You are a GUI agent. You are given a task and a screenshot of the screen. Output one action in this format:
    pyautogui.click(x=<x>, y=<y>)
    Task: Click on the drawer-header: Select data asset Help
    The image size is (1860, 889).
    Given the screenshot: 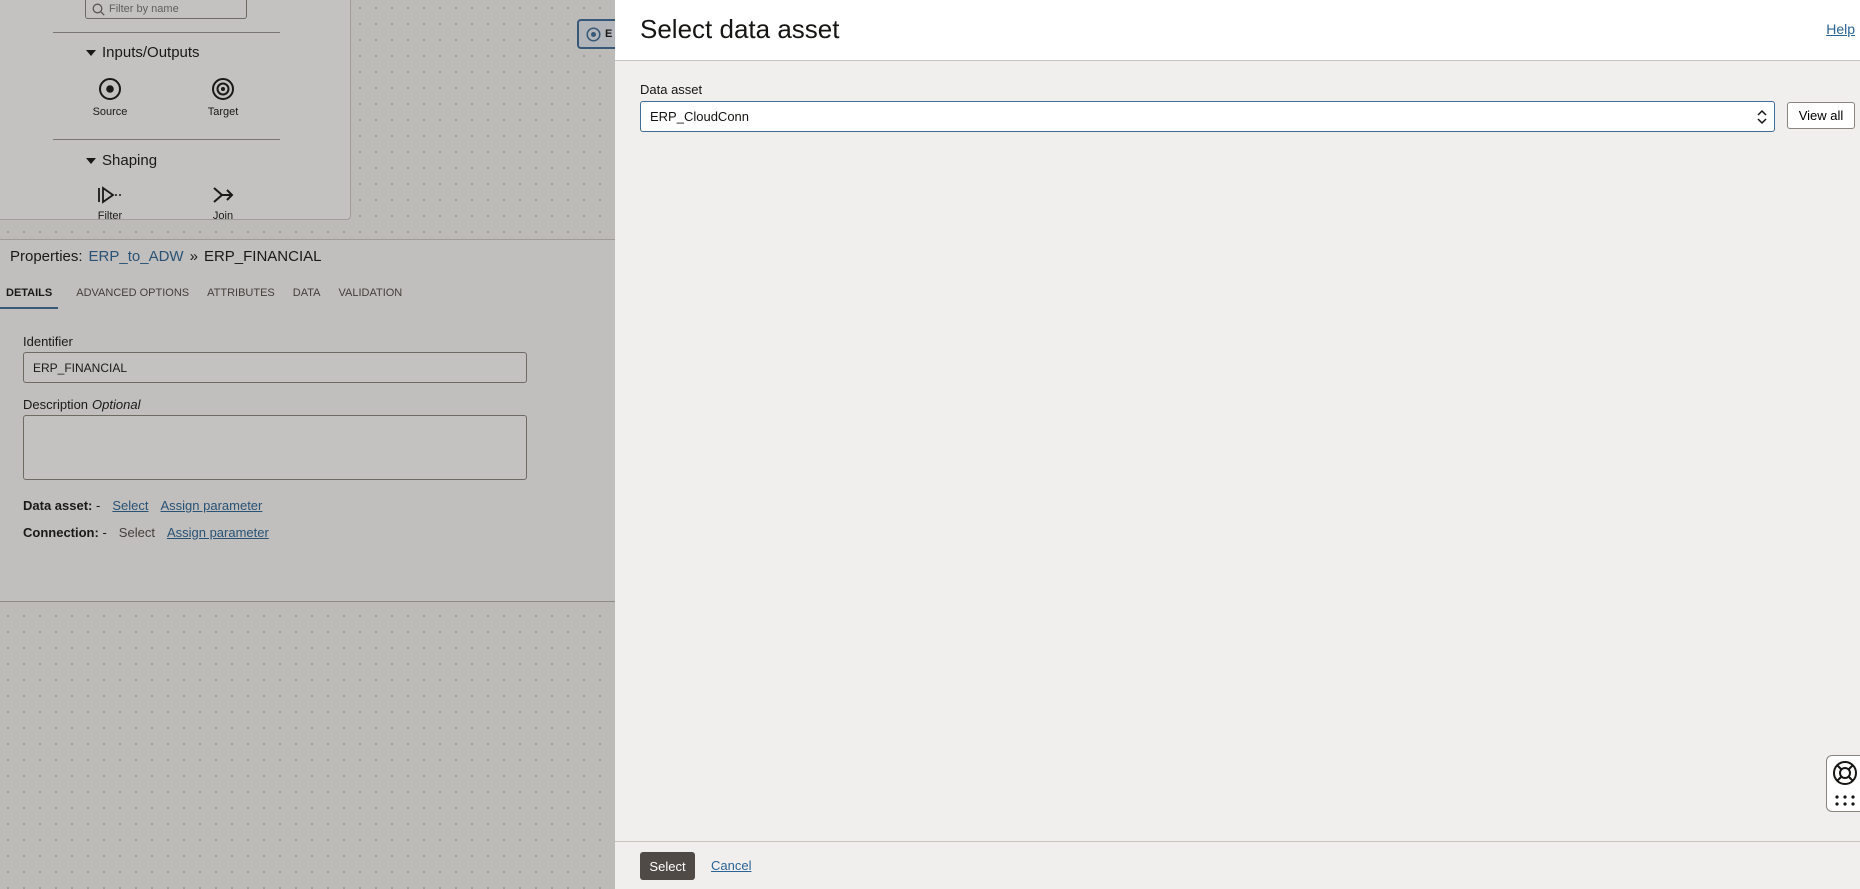 What is the action you would take?
    pyautogui.click(x=1237, y=30)
    